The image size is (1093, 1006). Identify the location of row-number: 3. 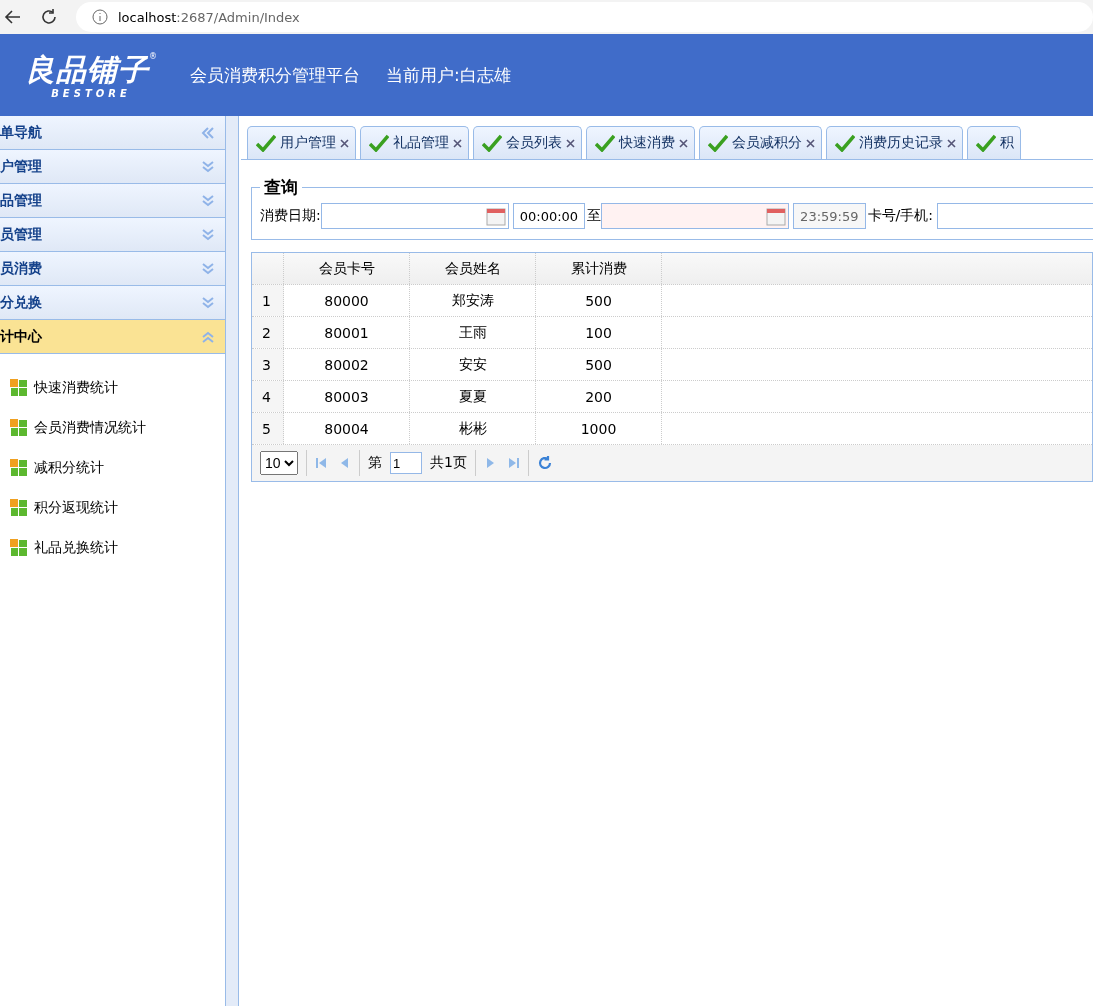
(268, 364).